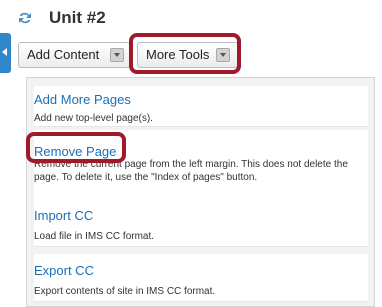  What do you see at coordinates (64, 270) in the screenshot?
I see `menu-item-link: Export CC` at bounding box center [64, 270].